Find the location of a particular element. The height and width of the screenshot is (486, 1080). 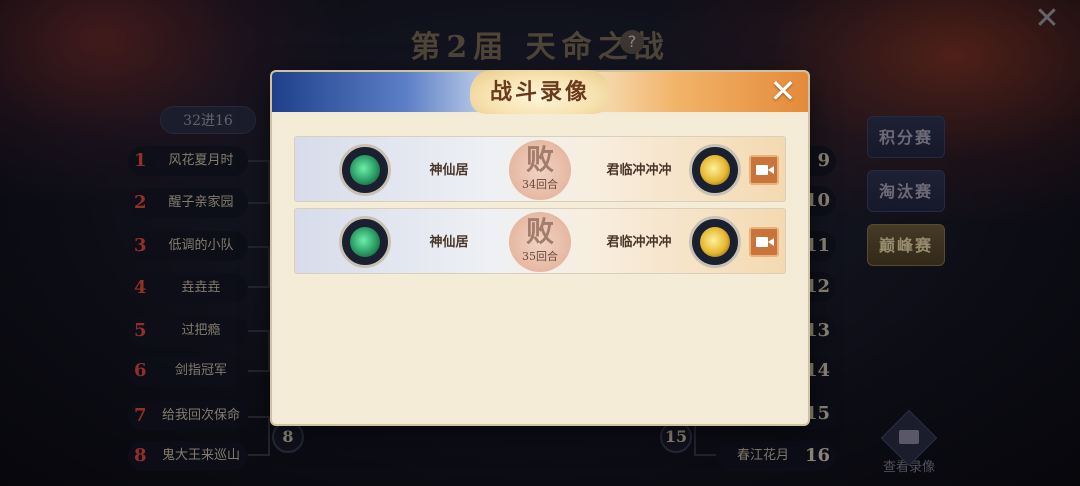

result-badge: 败 34回合 is located at coordinates (540, 170).